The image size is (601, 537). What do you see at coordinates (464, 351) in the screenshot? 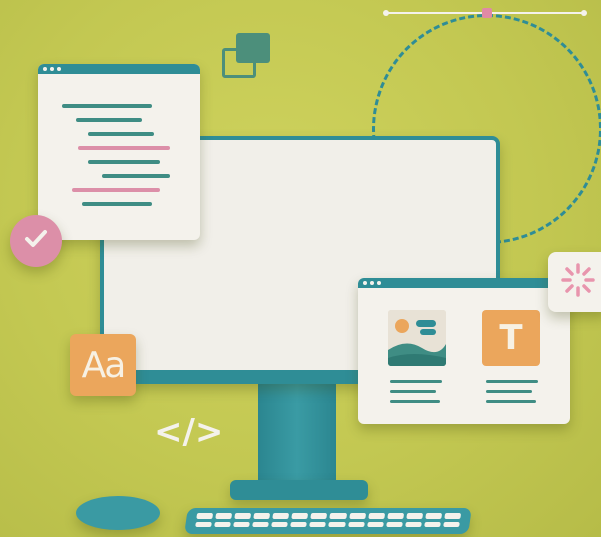
I see `media-layout-window: T` at bounding box center [464, 351].